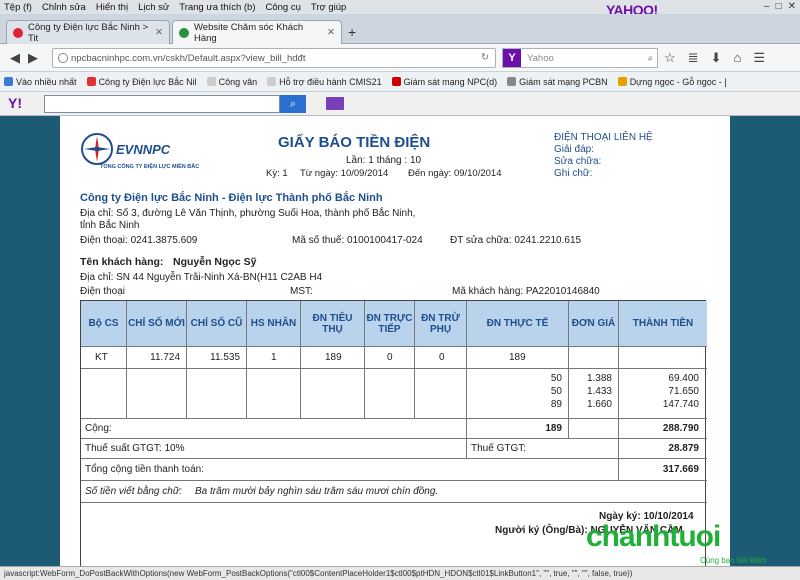  What do you see at coordinates (594, 394) in the screenshot?
I see `tier-price-cell: 1.388 1.433 1.660` at bounding box center [594, 394].